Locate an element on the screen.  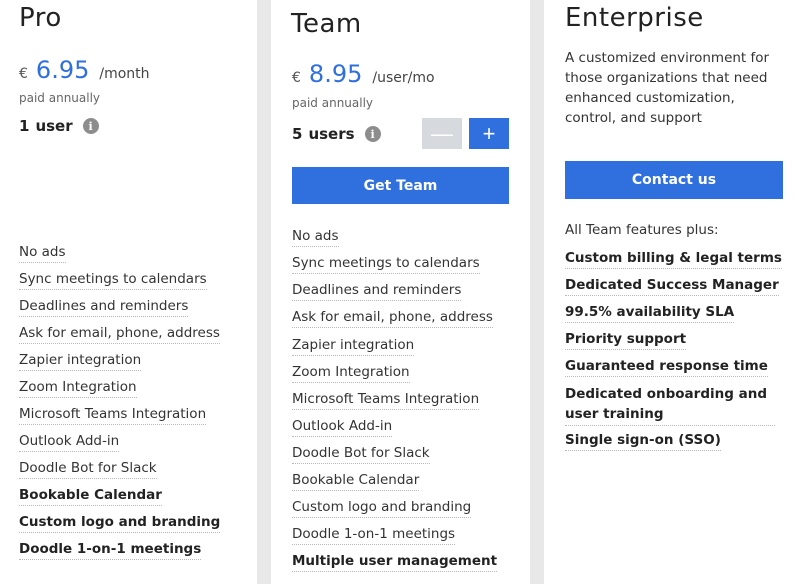
user-count-label: users is located at coordinates (331, 134).